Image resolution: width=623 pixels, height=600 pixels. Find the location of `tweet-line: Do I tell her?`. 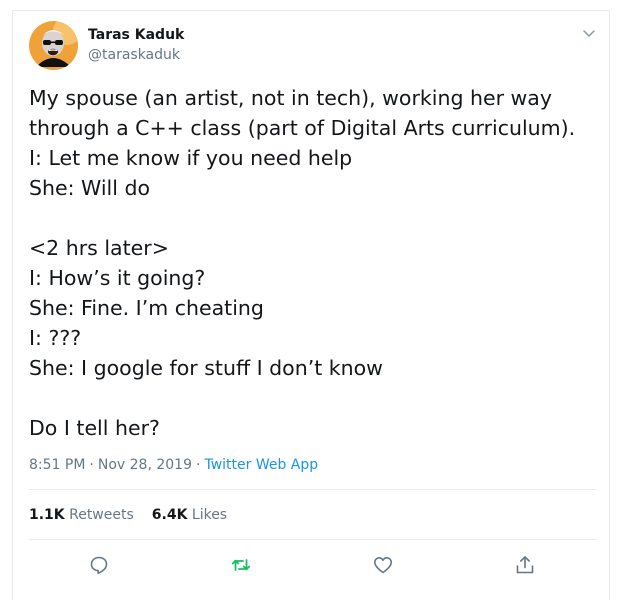

tweet-line: Do I tell her? is located at coordinates (94, 428).